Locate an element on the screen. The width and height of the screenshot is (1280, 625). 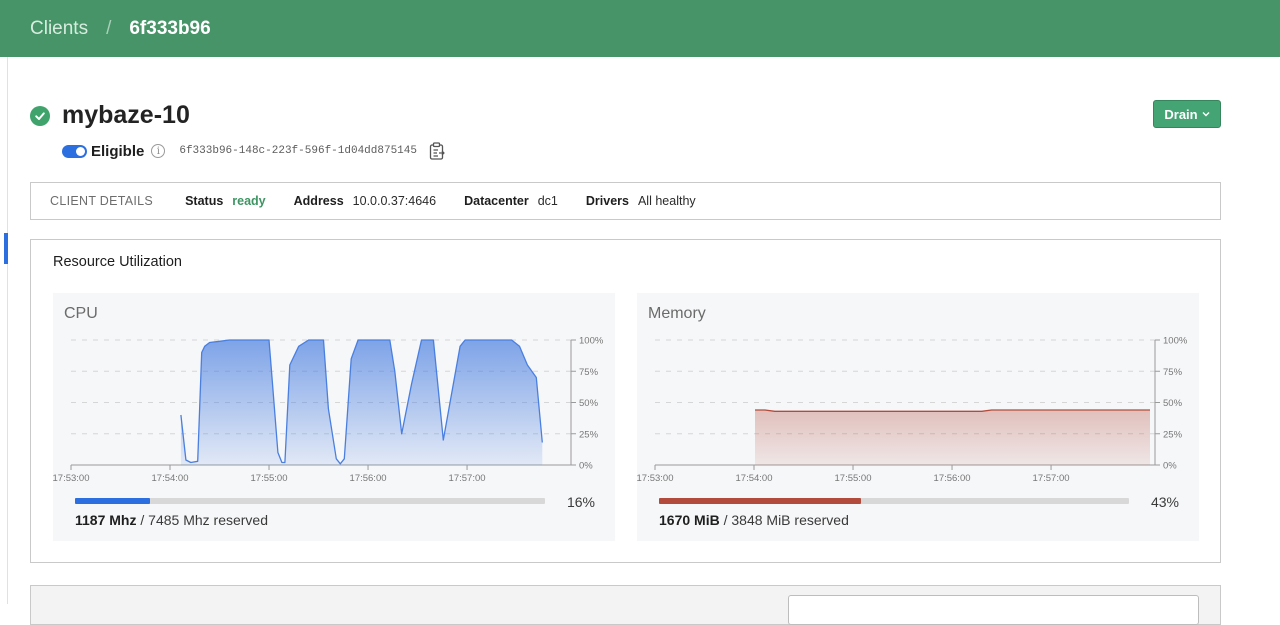
memory-chart-title: Memory is located at coordinates (677, 313).